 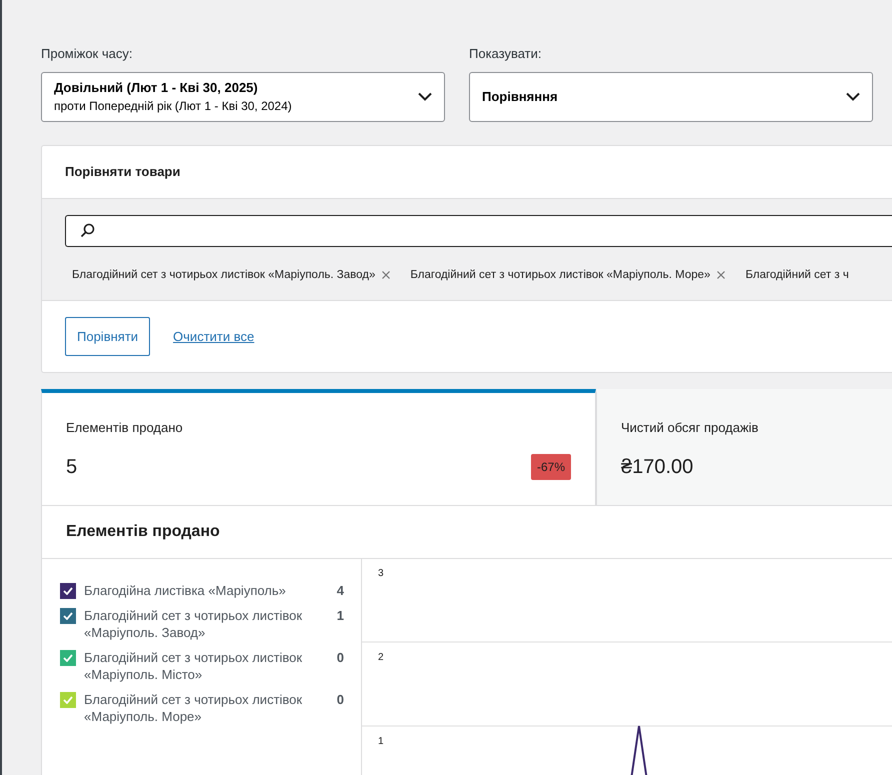 What do you see at coordinates (194, 624) in the screenshot?
I see `legend-label: Благодійний сет з чотирьох листівок «Маріуполь. Завод»` at bounding box center [194, 624].